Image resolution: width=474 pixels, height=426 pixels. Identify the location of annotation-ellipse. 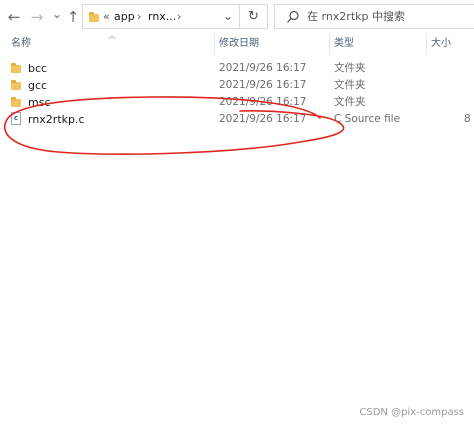
(174, 125).